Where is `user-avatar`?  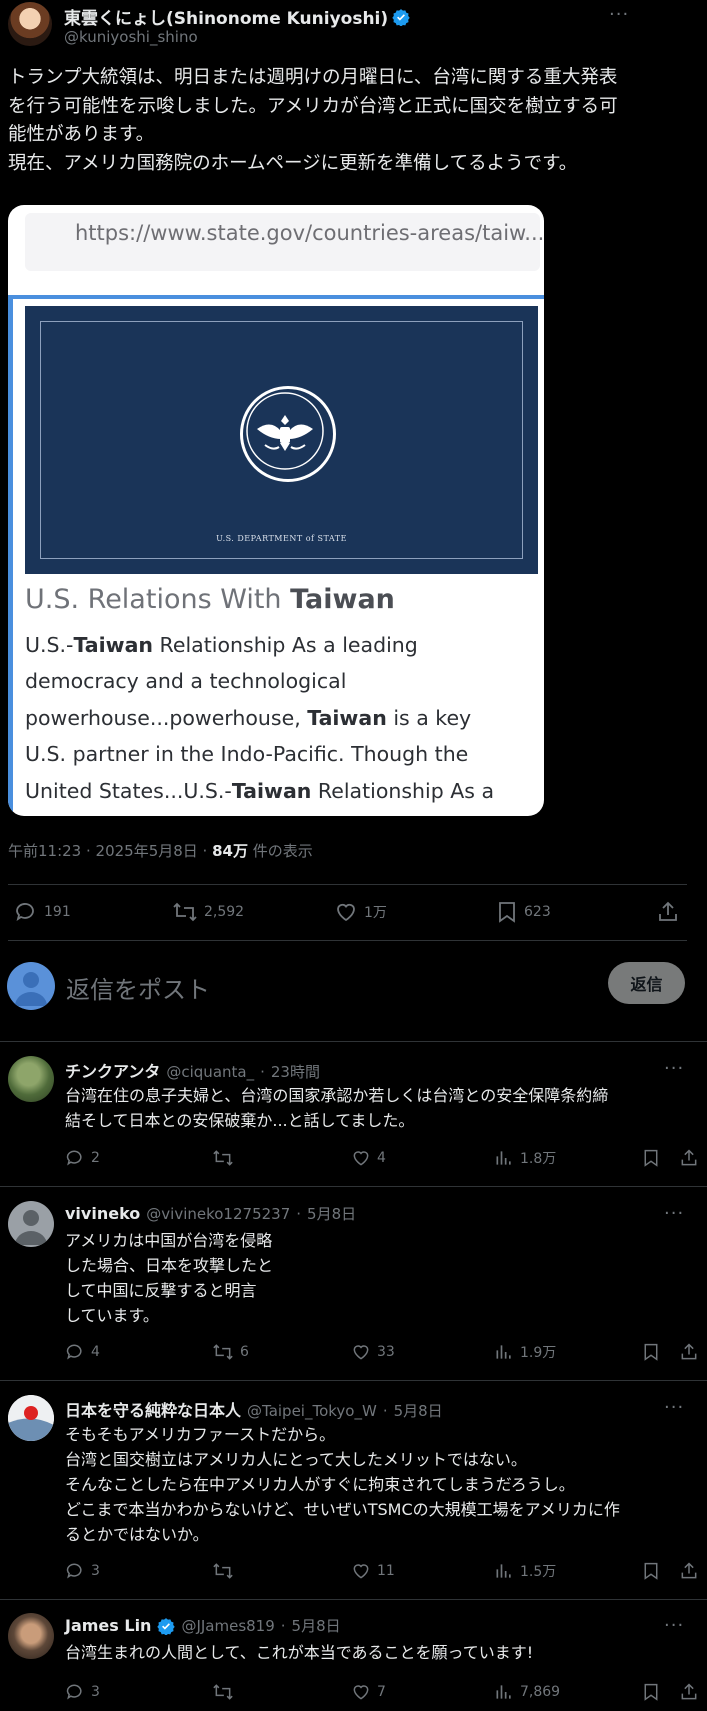
user-avatar is located at coordinates (31, 986).